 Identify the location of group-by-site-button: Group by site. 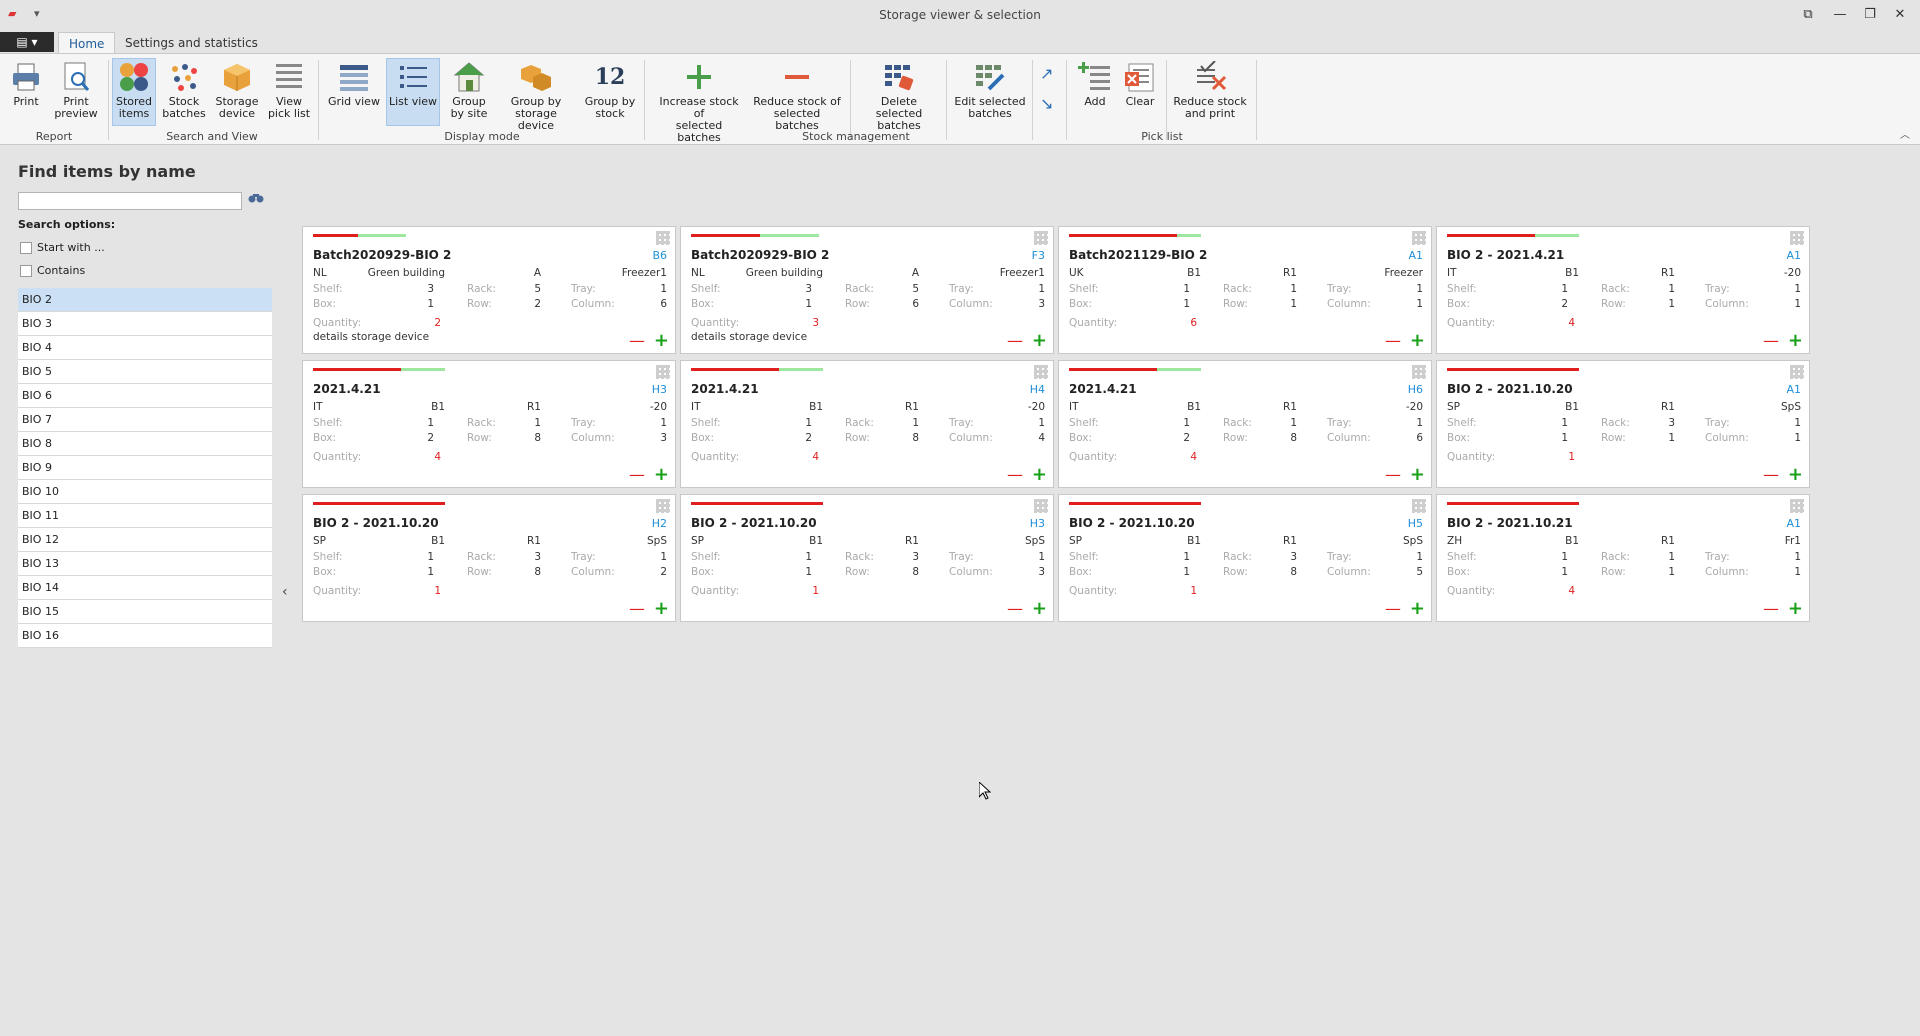
(469, 92).